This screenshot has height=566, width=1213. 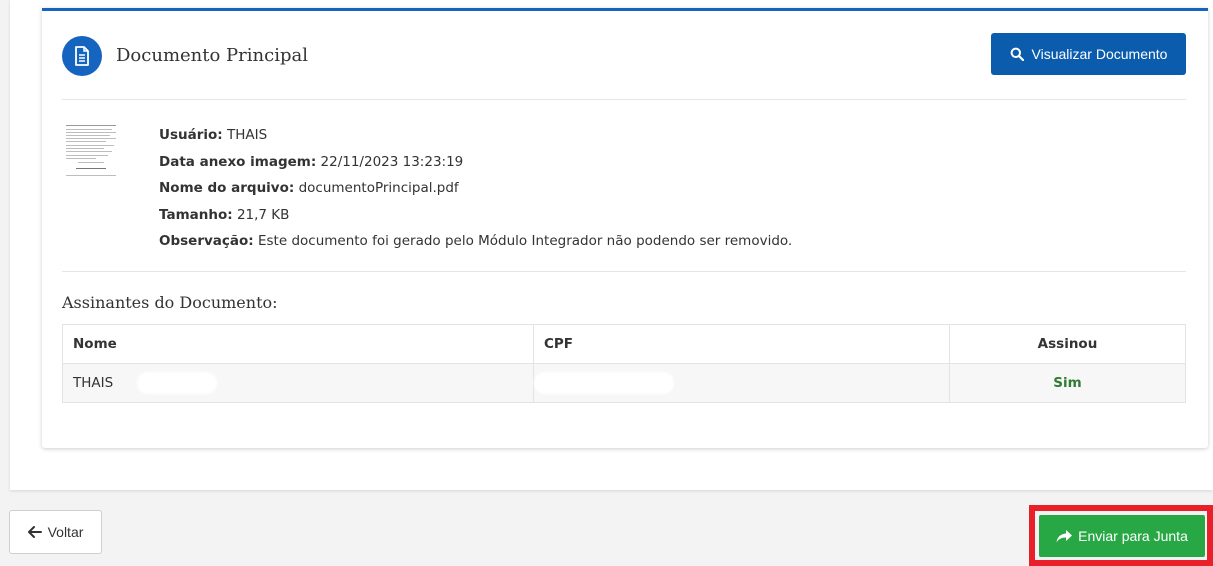 I want to click on meta-nome-arquivo: Nome do arquivo: documentoPrincipal.pdf, so click(x=309, y=188).